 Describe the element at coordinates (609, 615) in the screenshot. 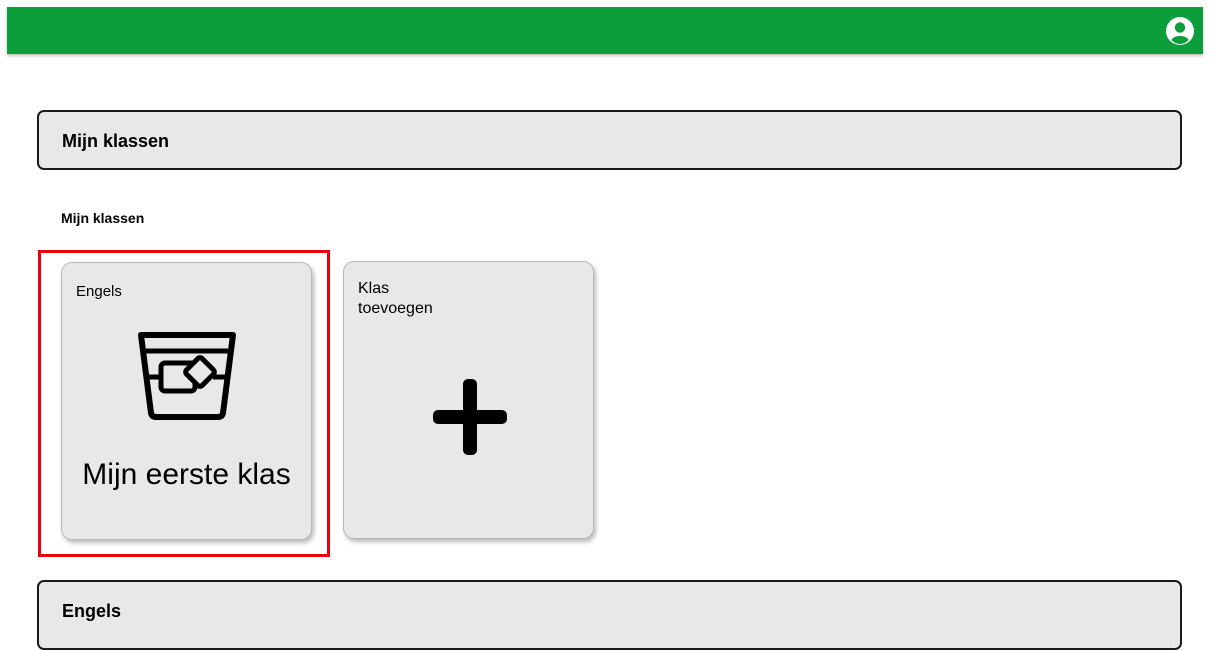

I see `engels-section-header: Engels` at that location.